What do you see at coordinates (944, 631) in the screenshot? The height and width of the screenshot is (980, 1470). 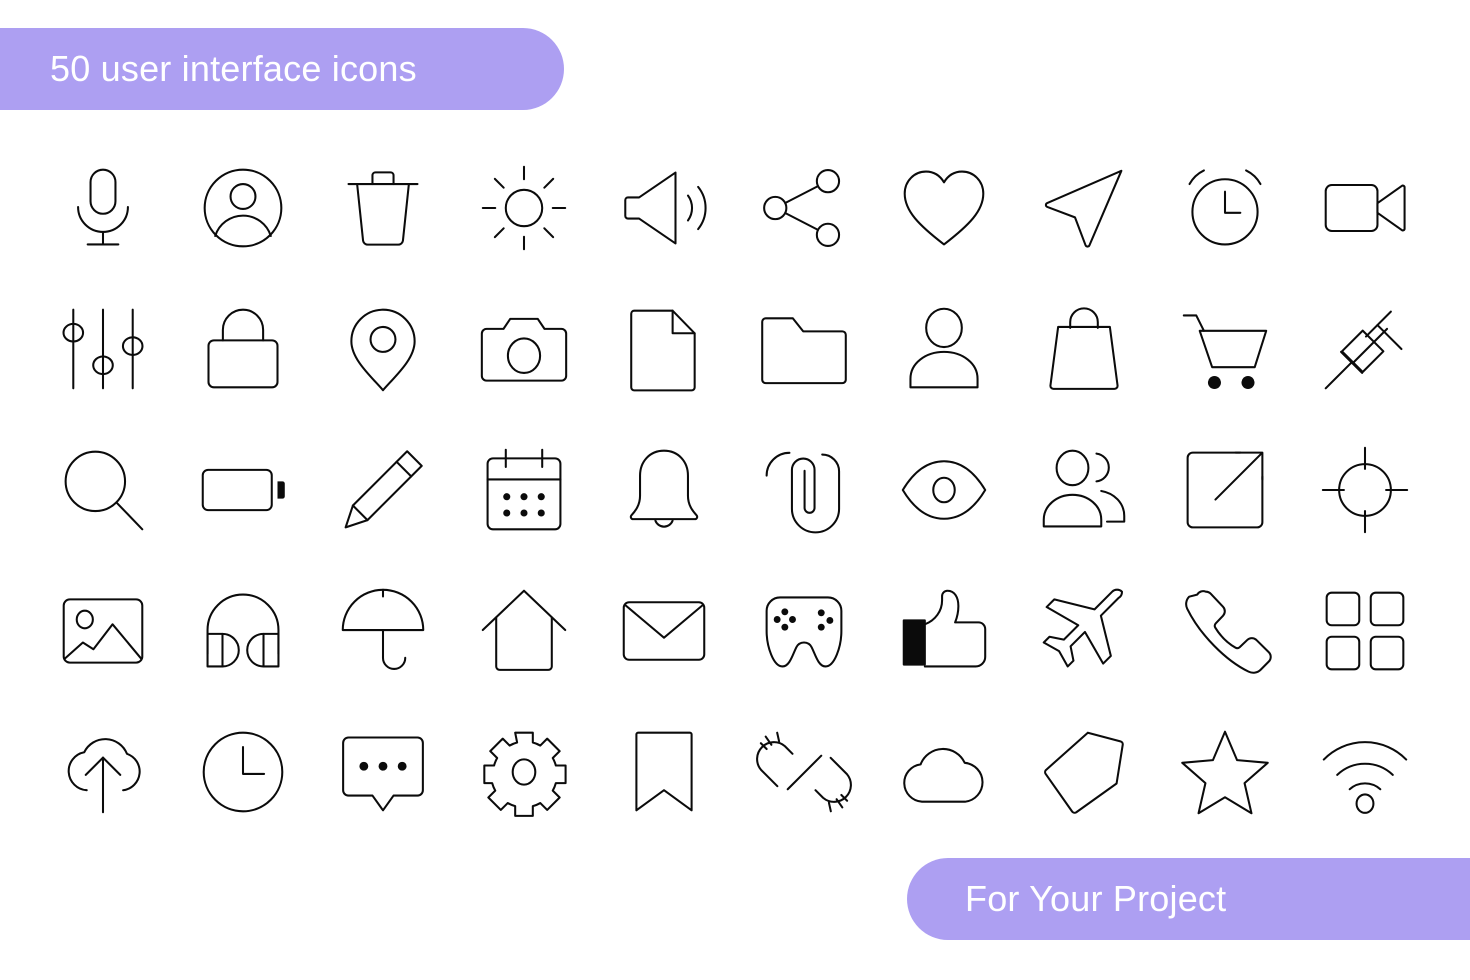 I see `thumbs-up-icon` at bounding box center [944, 631].